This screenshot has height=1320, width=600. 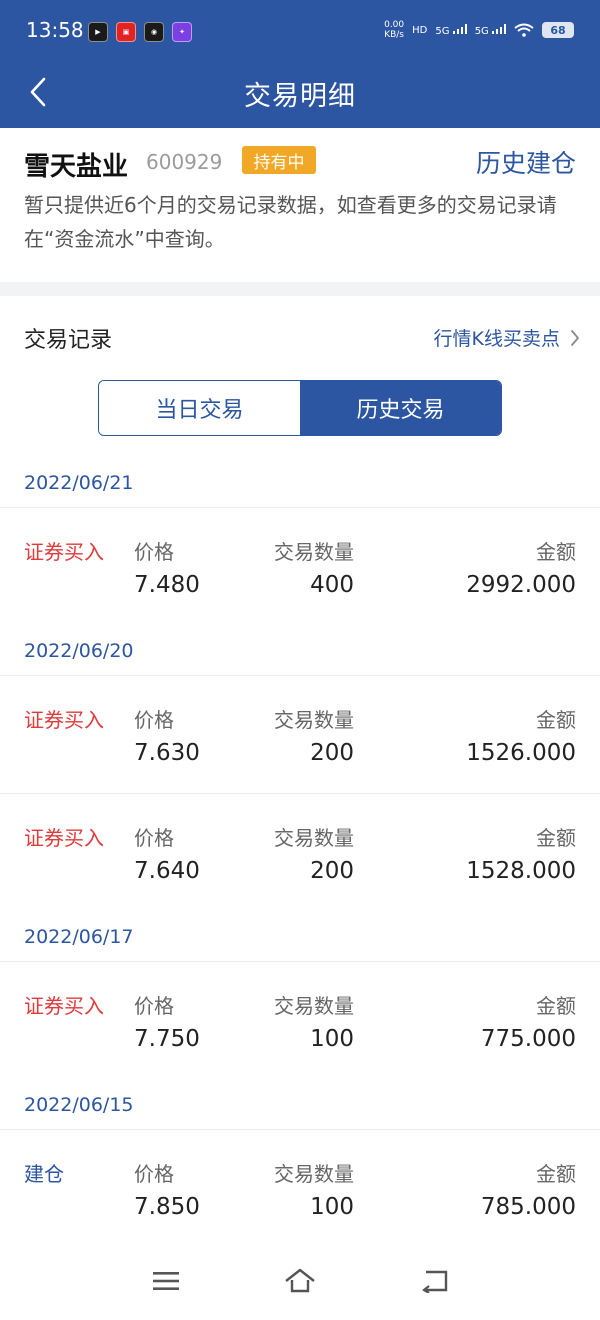 I want to click on battery-icon: 68, so click(x=558, y=30).